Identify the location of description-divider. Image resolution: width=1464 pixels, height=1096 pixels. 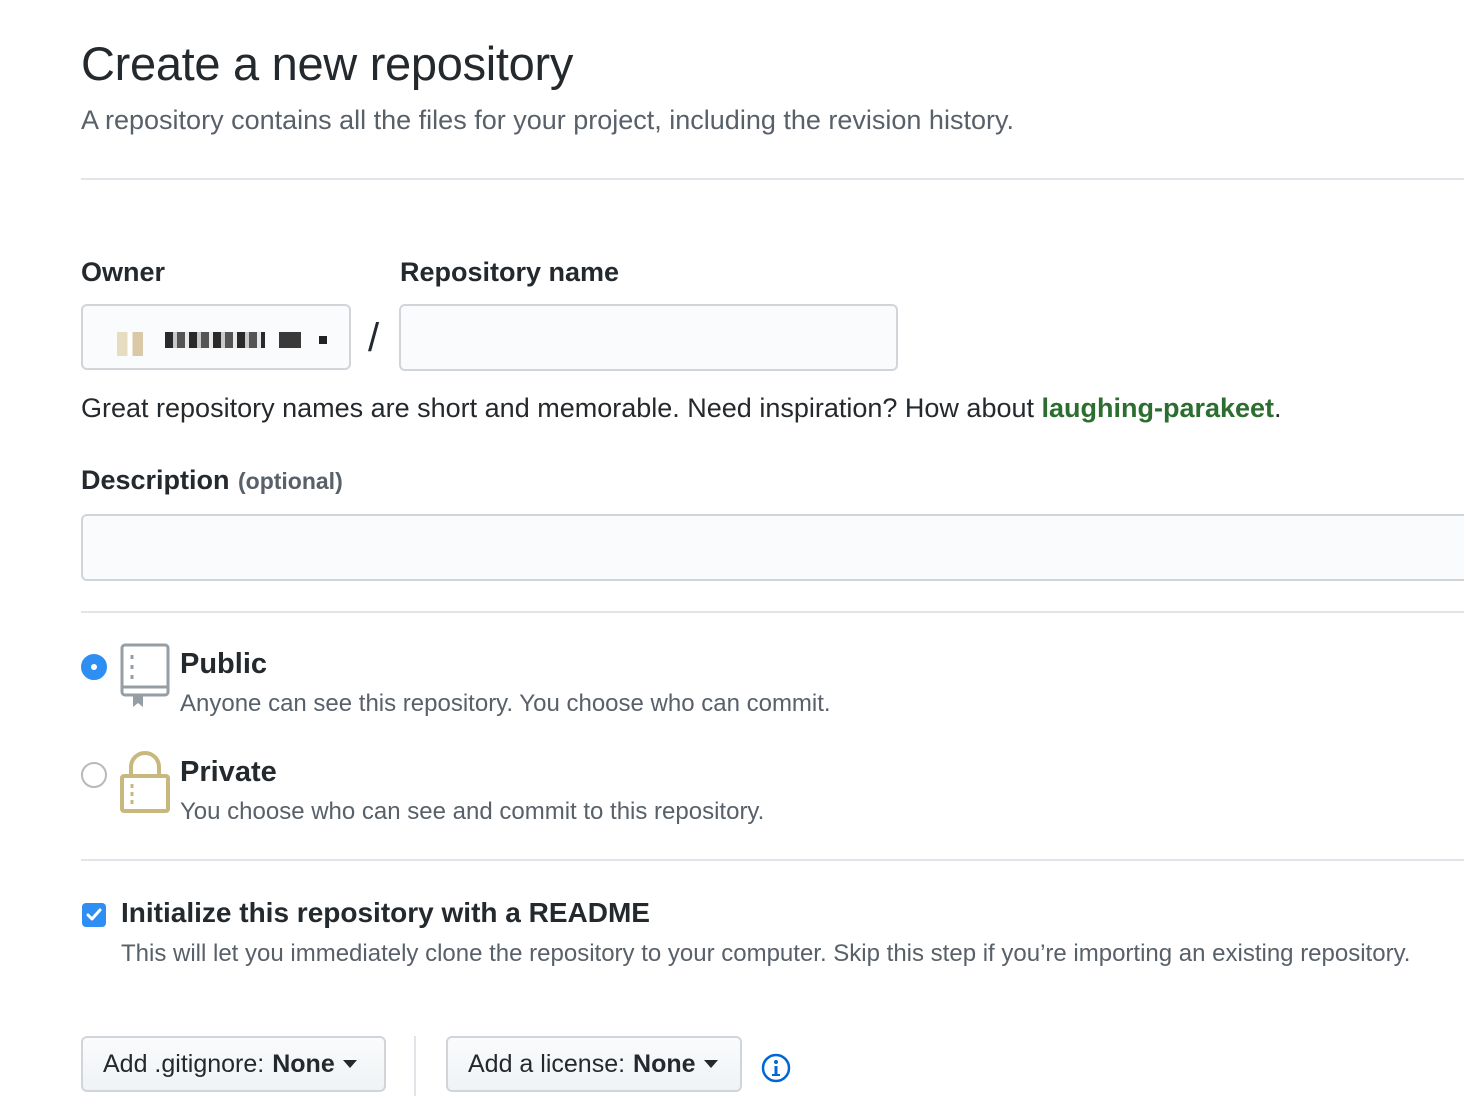
(772, 612).